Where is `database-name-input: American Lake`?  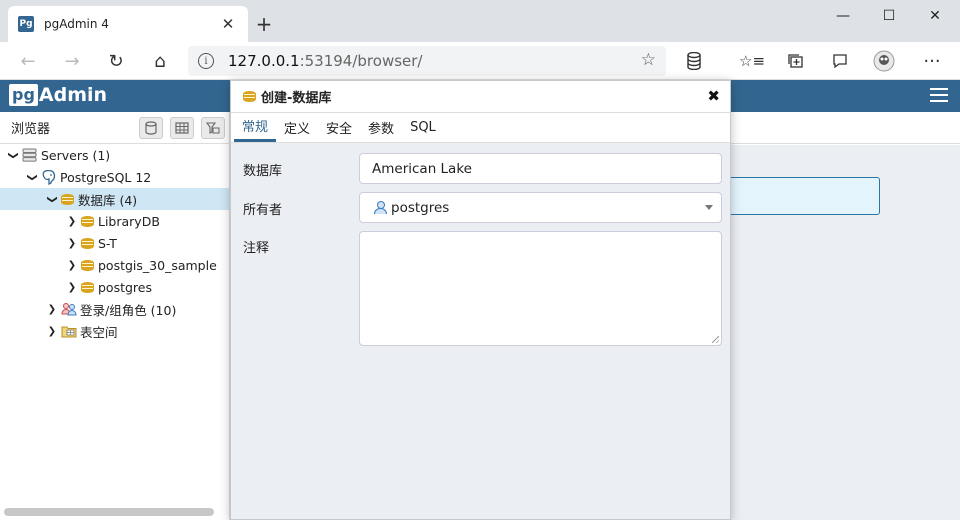 database-name-input: American Lake is located at coordinates (540, 168).